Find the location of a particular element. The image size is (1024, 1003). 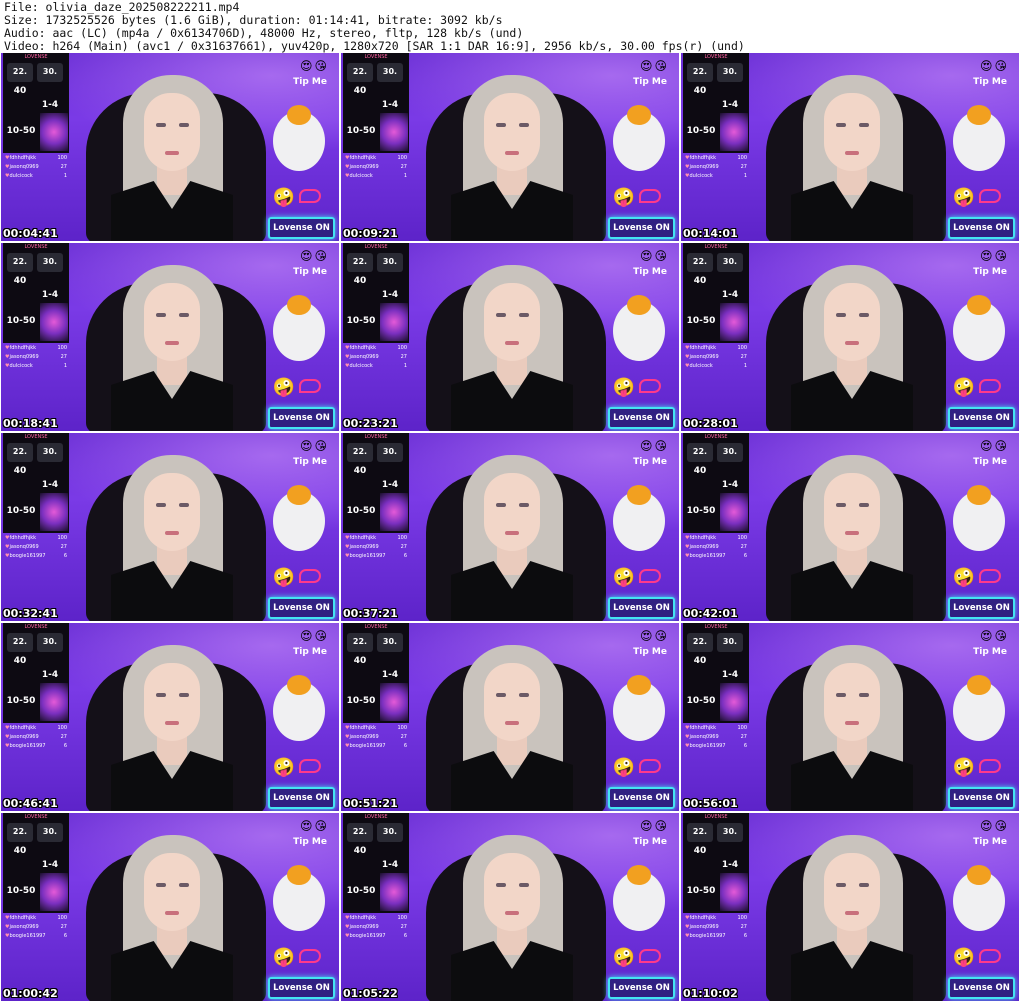

timestamp: 00:42:01 is located at coordinates (710, 613).